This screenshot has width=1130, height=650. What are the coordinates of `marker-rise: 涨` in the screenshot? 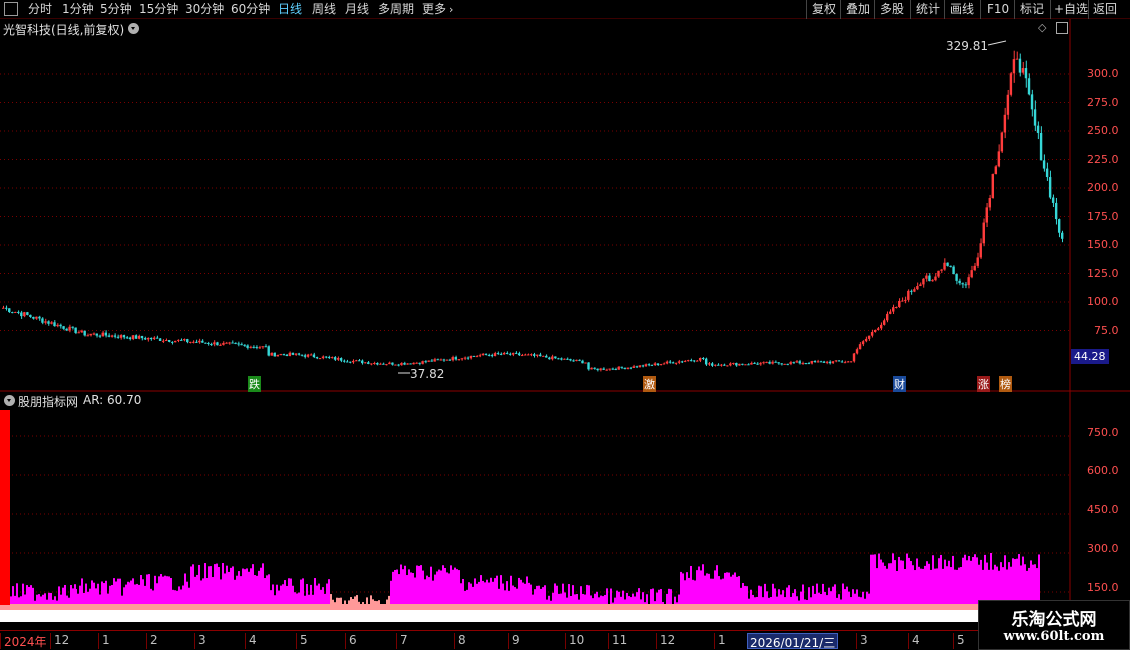 It's located at (983, 384).